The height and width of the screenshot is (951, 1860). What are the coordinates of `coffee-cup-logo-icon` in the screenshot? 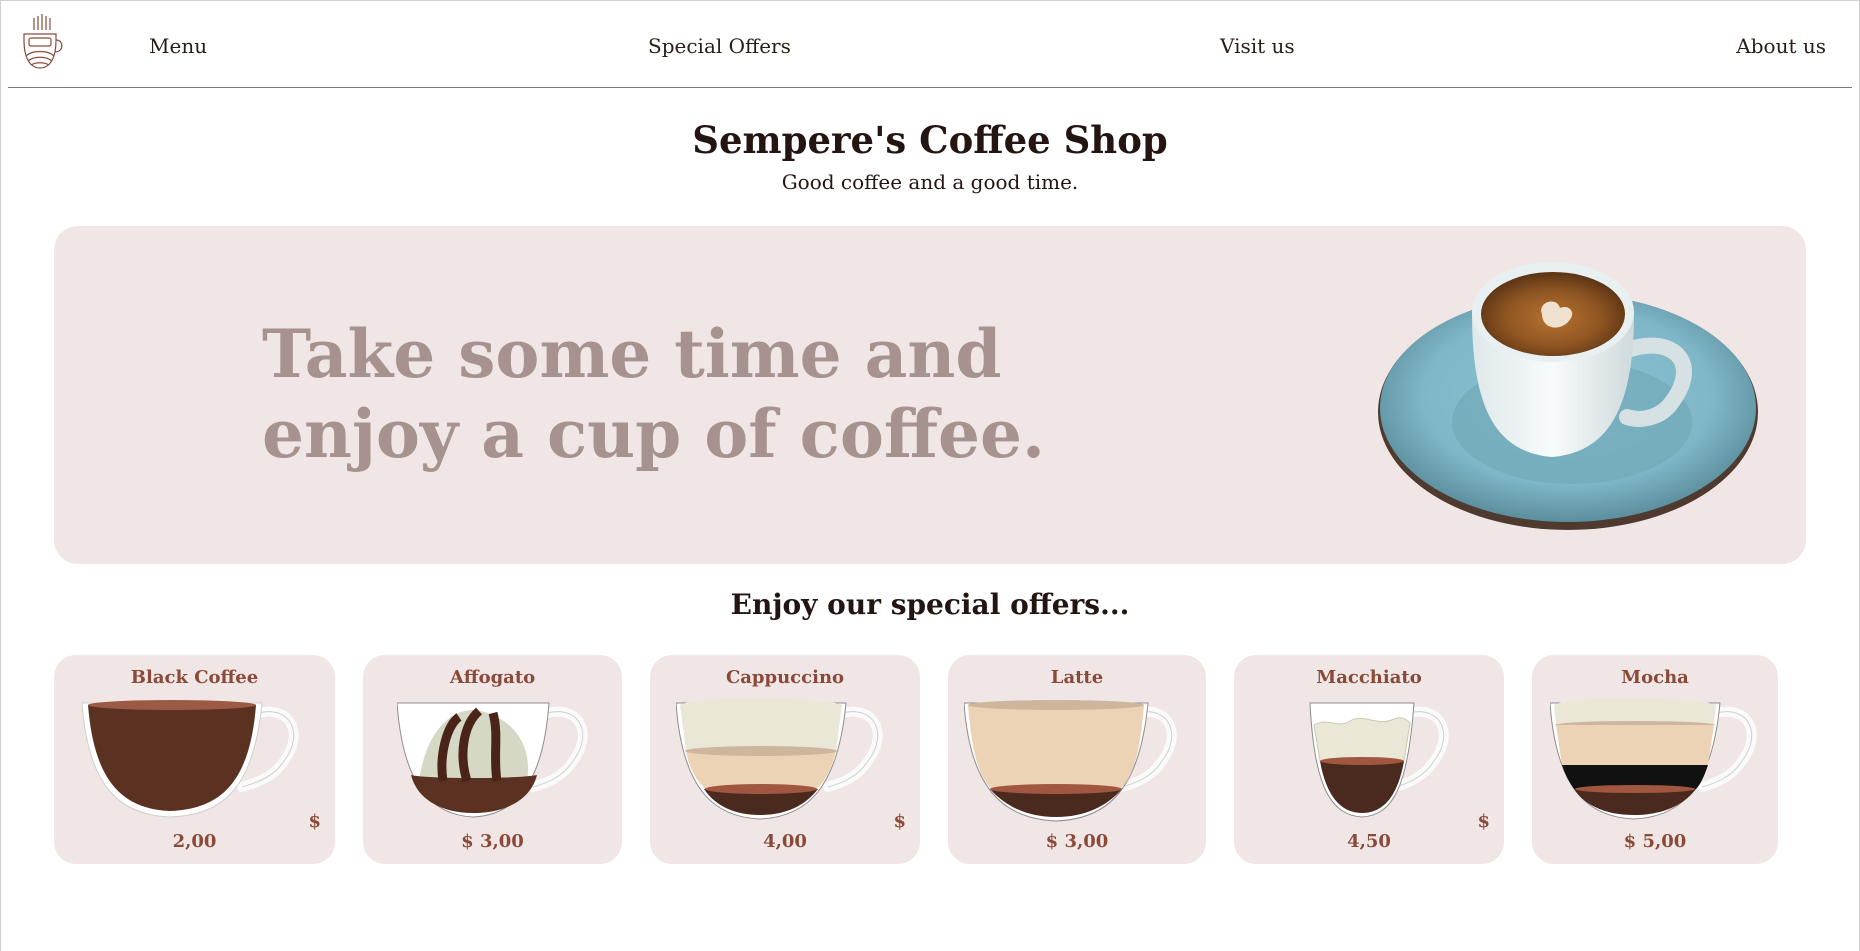 It's located at (42, 43).